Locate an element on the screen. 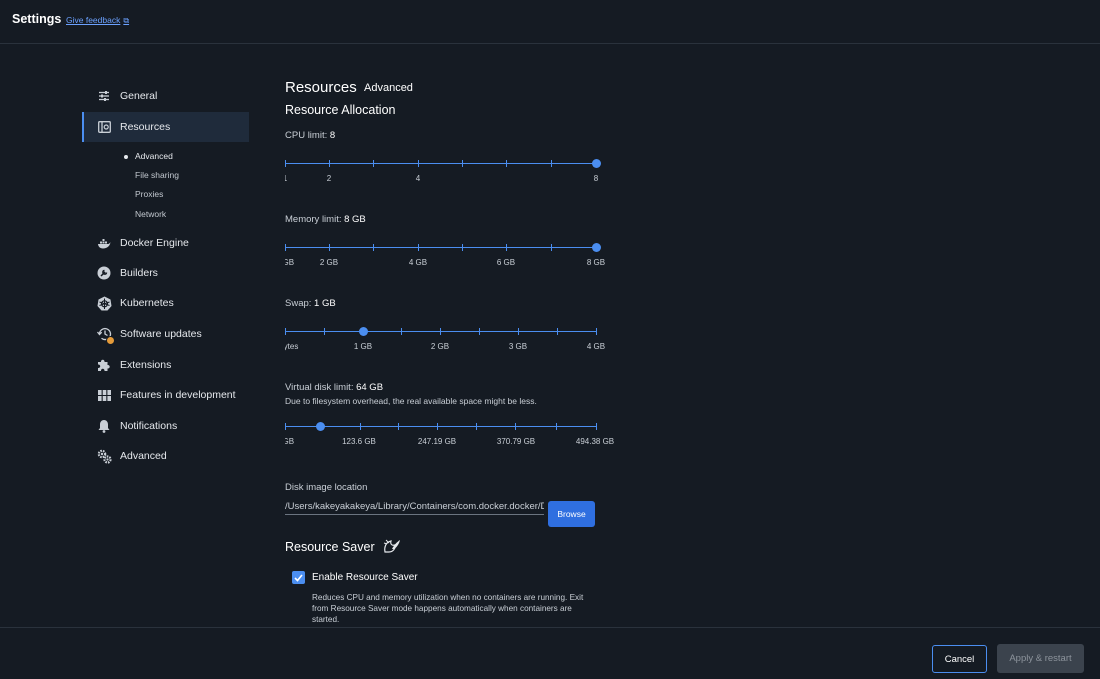 This screenshot has height=679, width=1100. gears-icon is located at coordinates (104, 456).